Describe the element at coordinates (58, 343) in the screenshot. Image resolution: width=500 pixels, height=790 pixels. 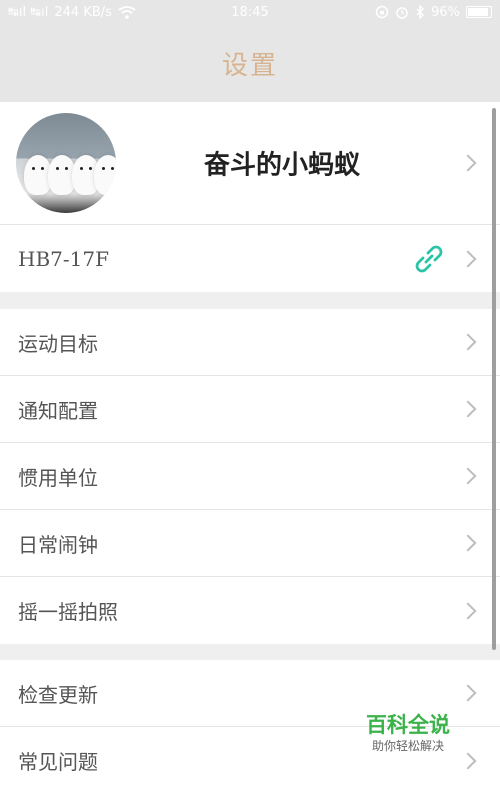
I see `list-item-label: 运动目标` at that location.